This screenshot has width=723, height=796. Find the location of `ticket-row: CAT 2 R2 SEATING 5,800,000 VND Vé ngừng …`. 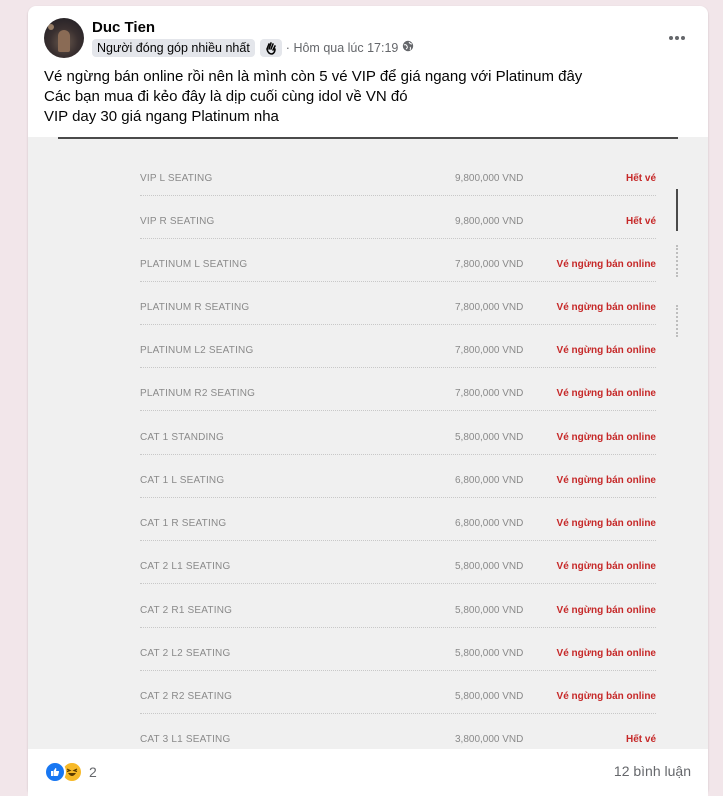

ticket-row: CAT 2 R2 SEATING 5,800,000 VND Vé ngừng … is located at coordinates (398, 692).